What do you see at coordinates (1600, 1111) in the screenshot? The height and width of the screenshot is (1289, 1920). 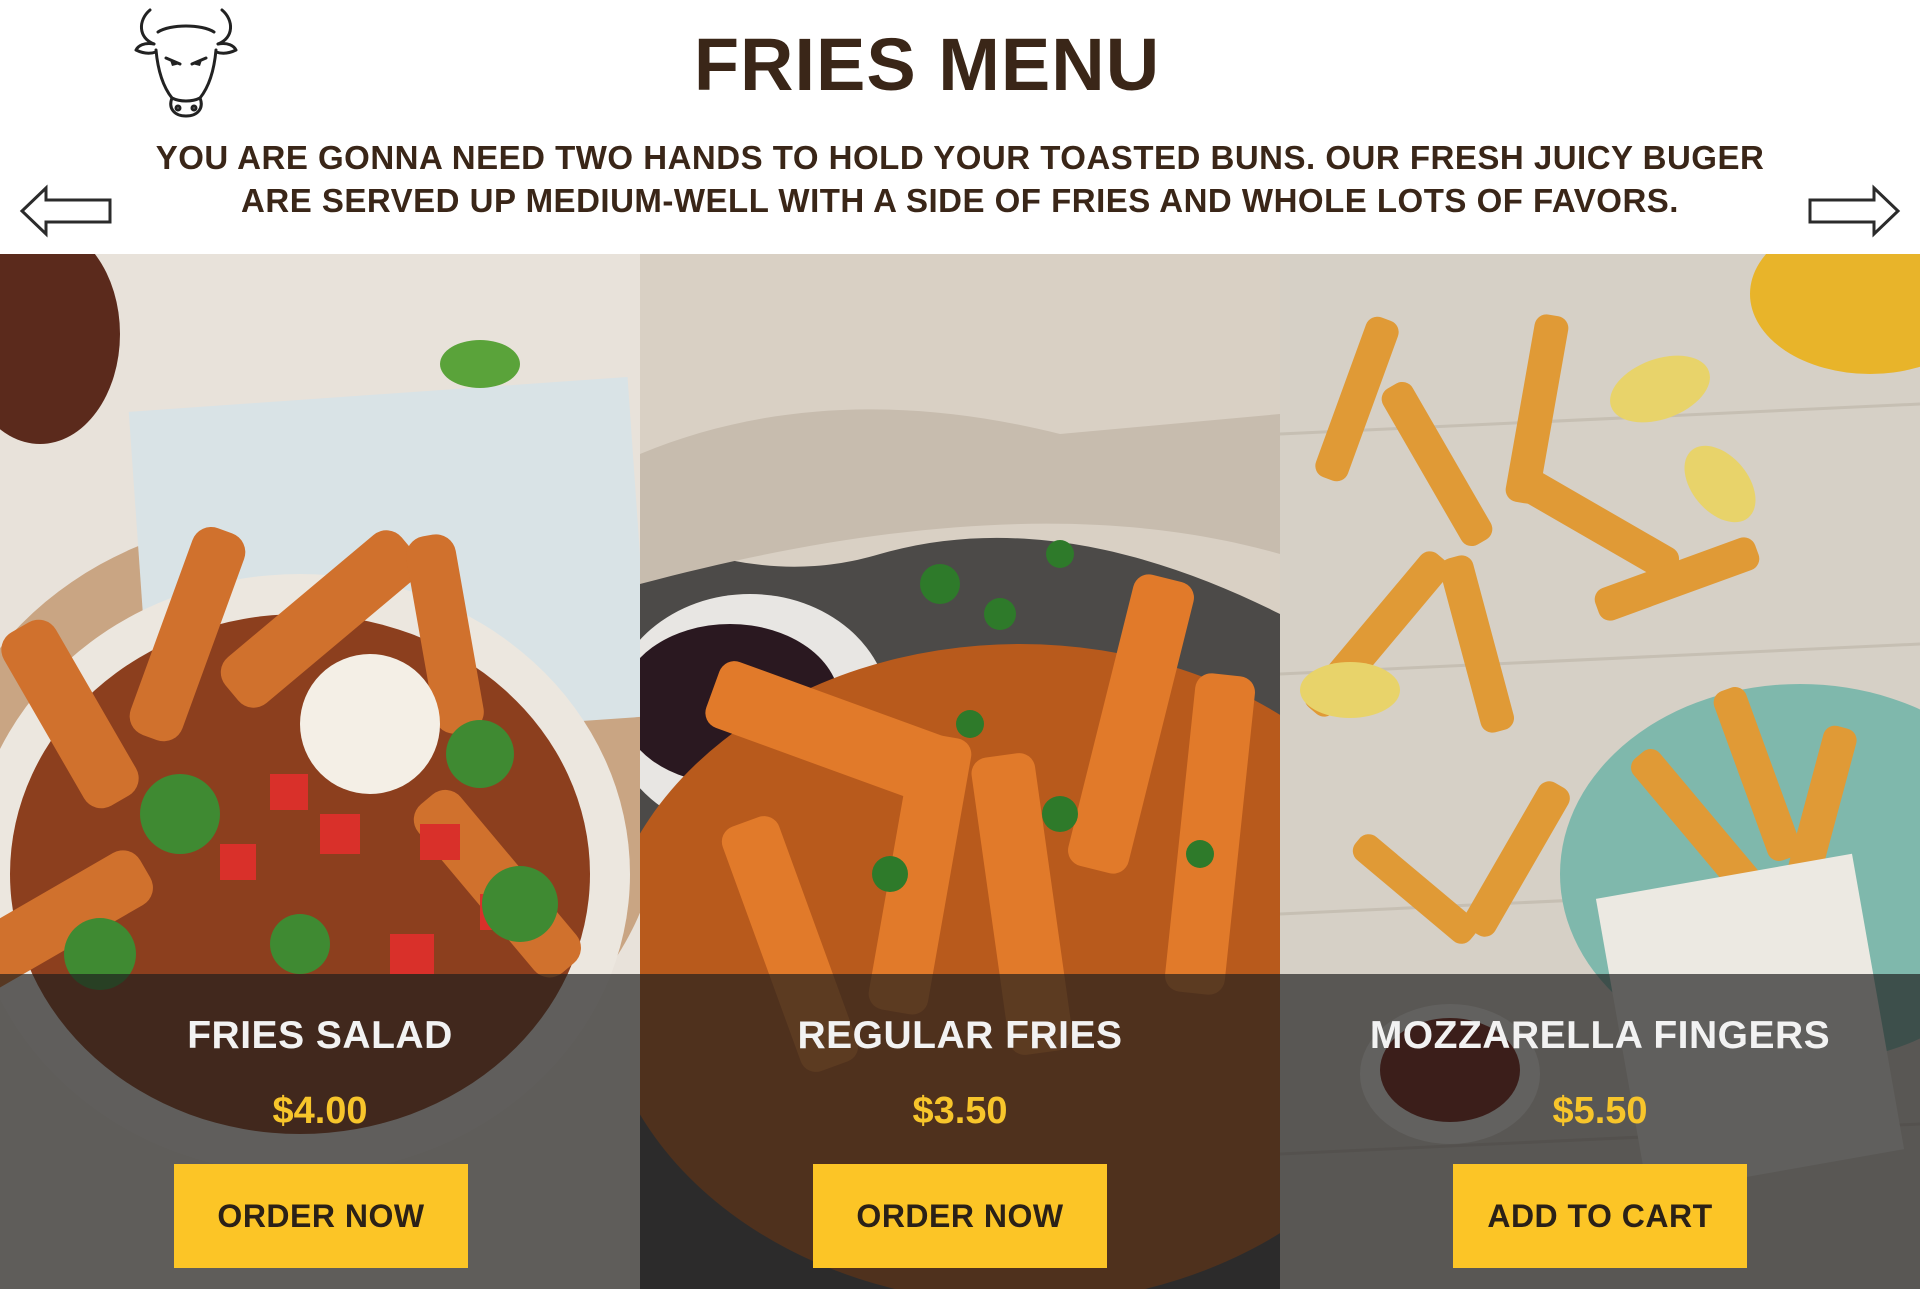 I see `item-price: $5.50` at bounding box center [1600, 1111].